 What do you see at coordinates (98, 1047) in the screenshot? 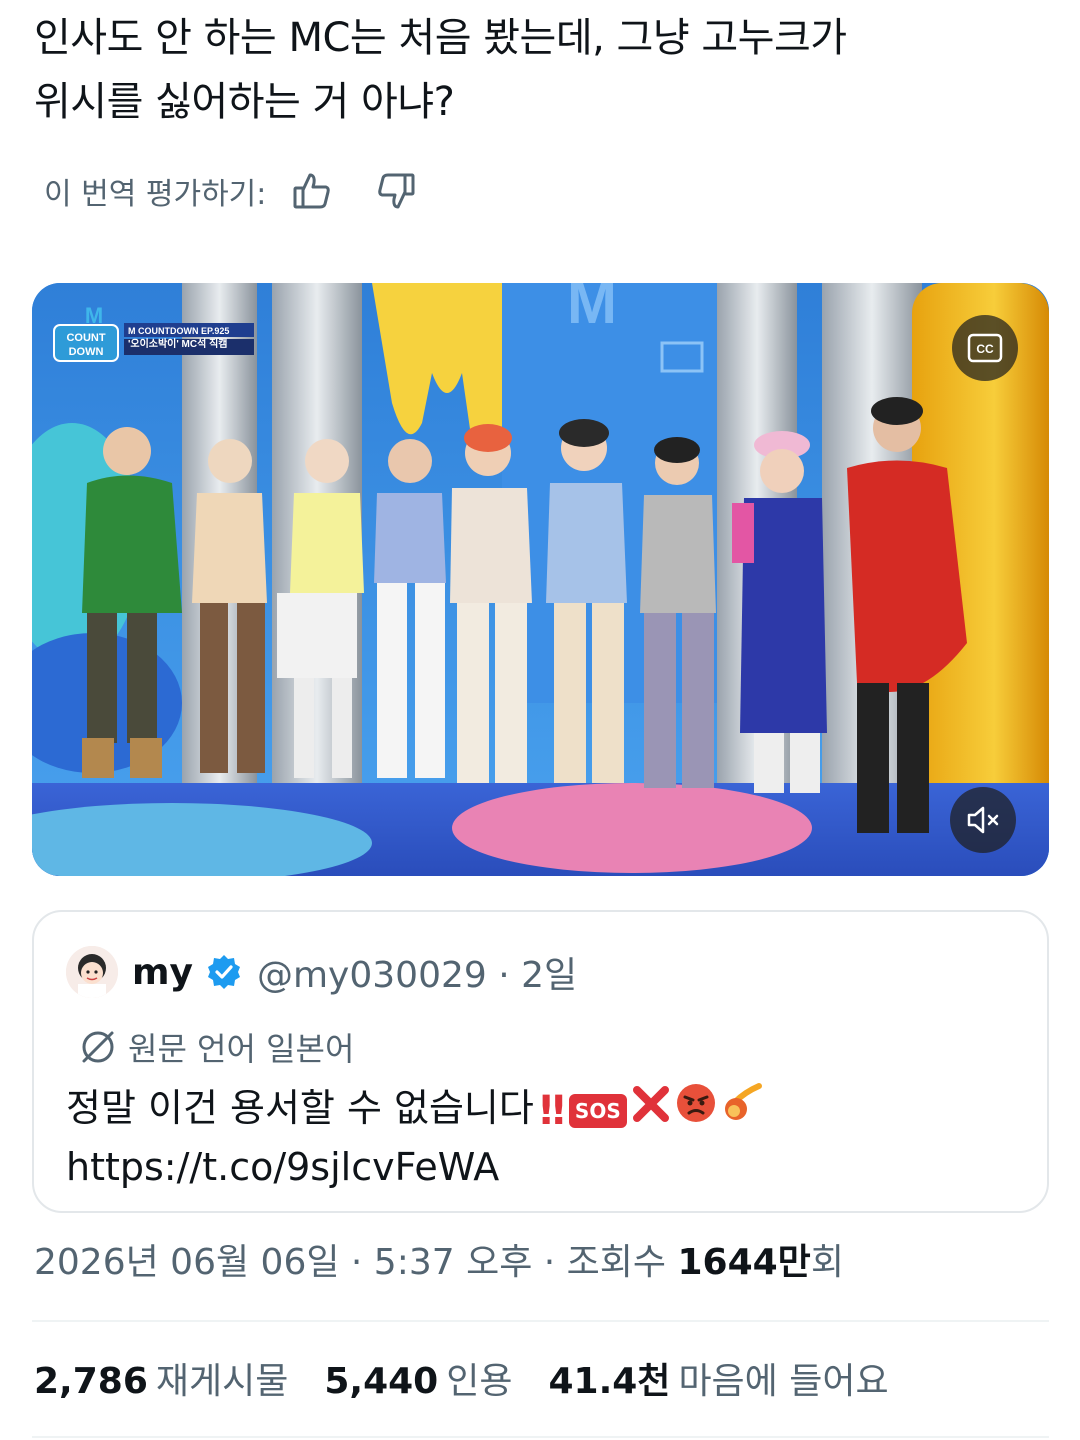
I see `translate-icon` at bounding box center [98, 1047].